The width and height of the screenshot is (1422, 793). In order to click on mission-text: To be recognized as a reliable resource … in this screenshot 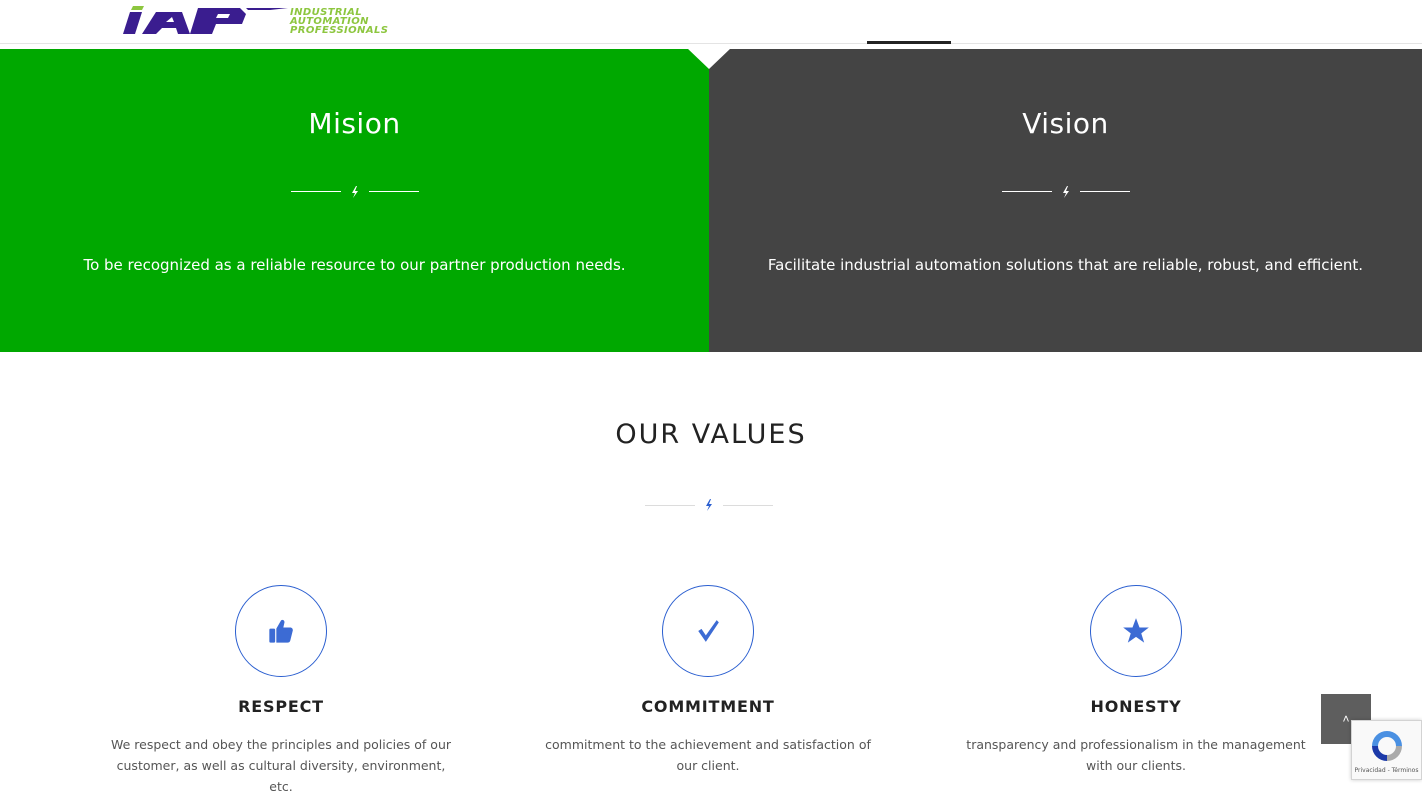, I will do `click(354, 265)`.